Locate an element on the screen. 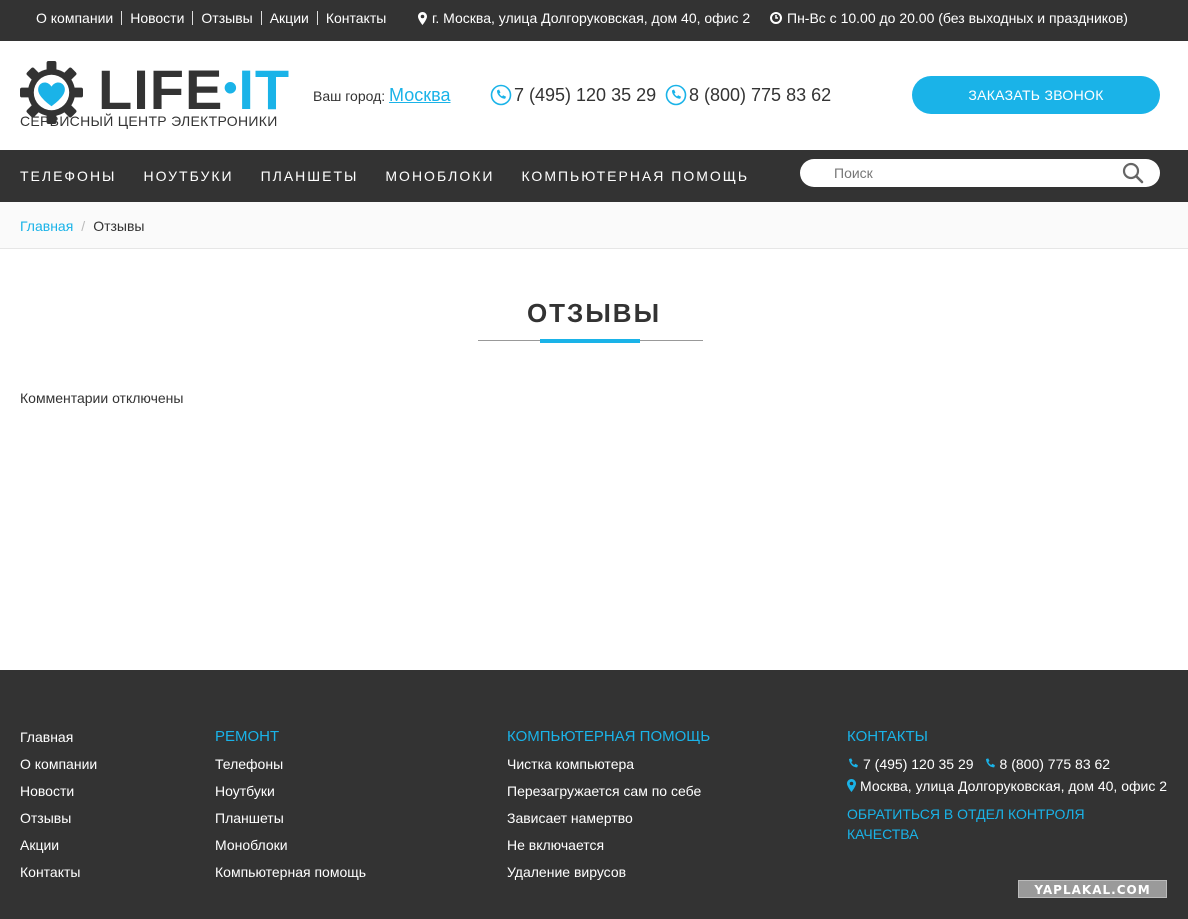 The width and height of the screenshot is (1188, 919). footer-link-monoblocks: Моноблоки is located at coordinates (290, 845).